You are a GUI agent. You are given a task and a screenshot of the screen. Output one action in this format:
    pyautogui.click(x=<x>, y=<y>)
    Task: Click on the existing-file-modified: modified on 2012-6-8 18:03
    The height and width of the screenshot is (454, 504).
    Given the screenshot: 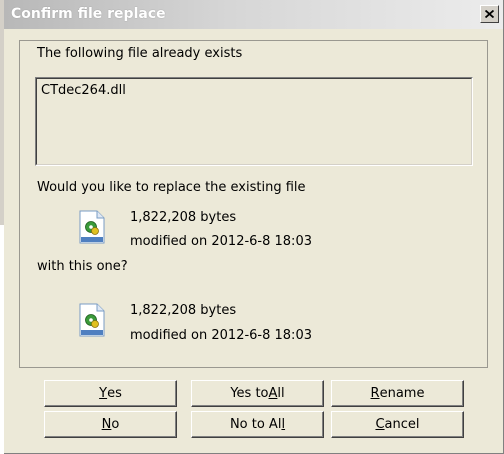 What is the action you would take?
    pyautogui.click(x=221, y=241)
    